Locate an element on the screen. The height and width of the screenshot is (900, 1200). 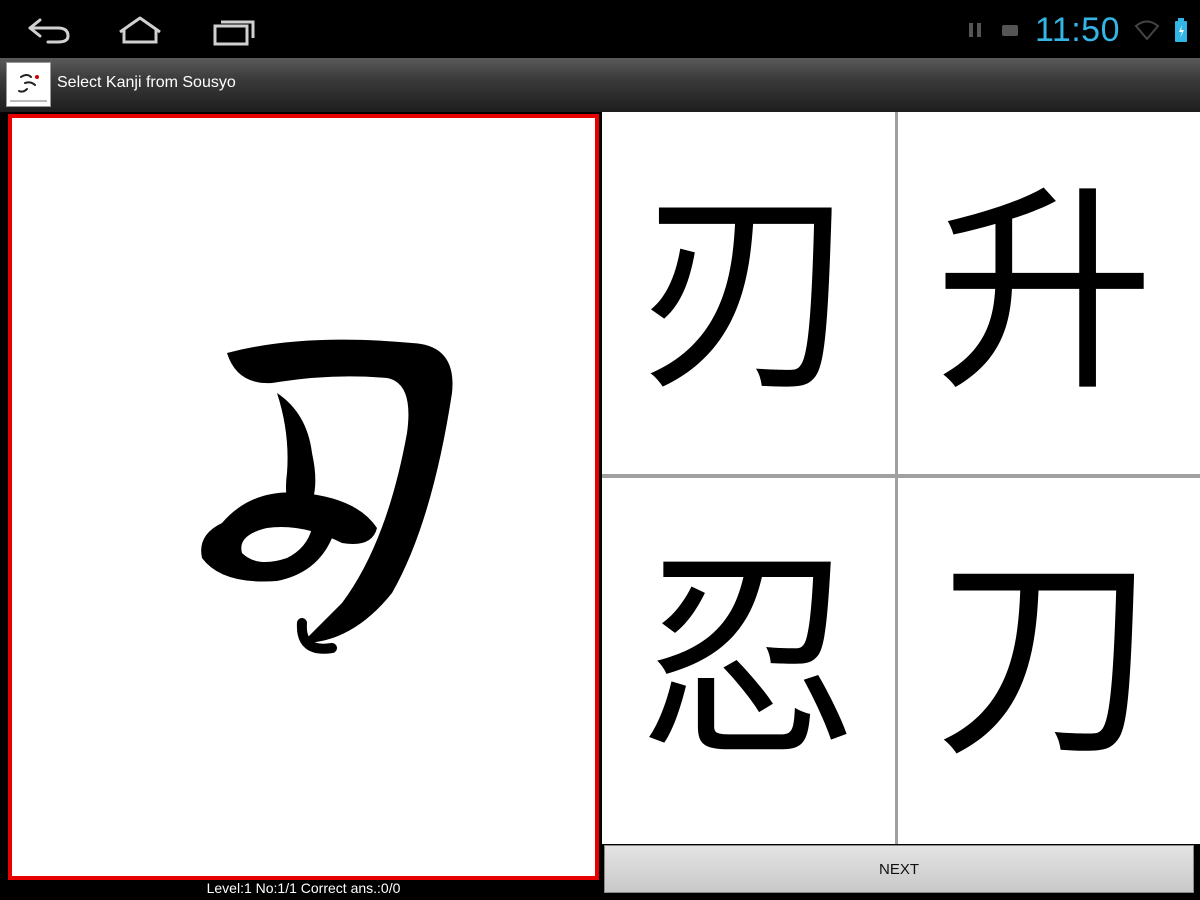
home-icon is located at coordinates (140, 30).